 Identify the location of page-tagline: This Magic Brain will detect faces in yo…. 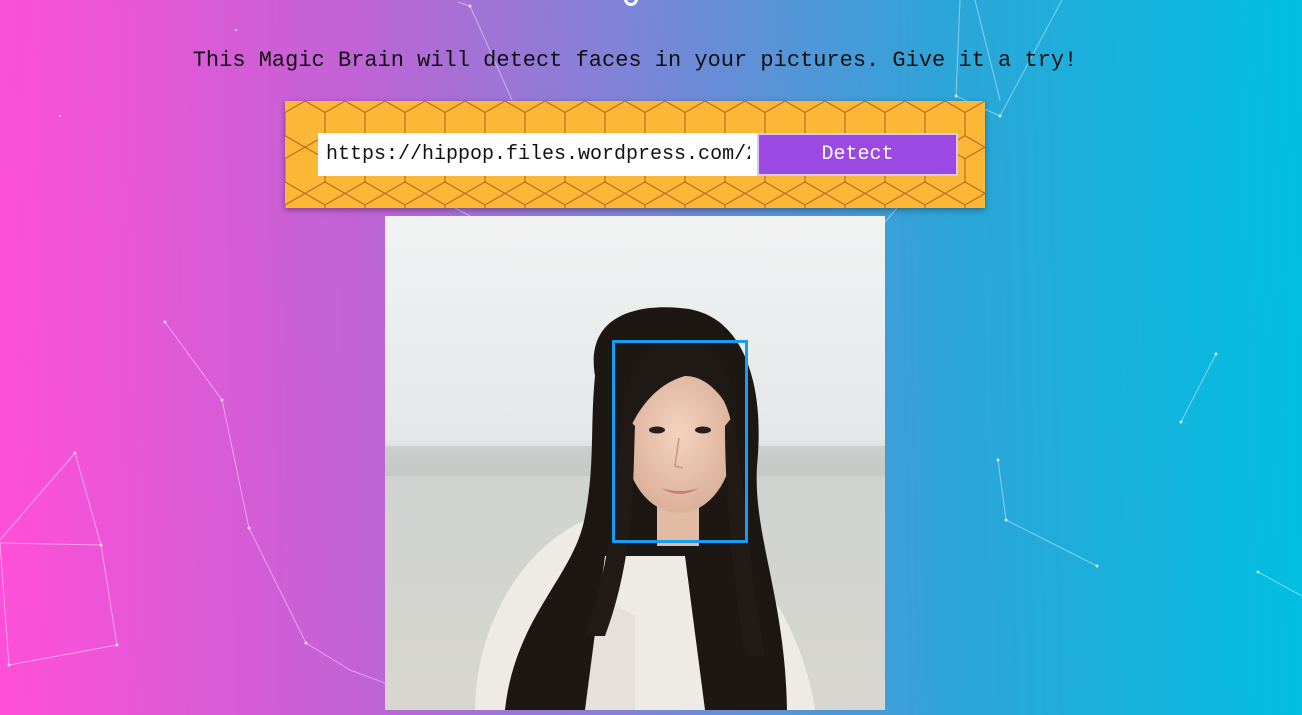
(635, 60).